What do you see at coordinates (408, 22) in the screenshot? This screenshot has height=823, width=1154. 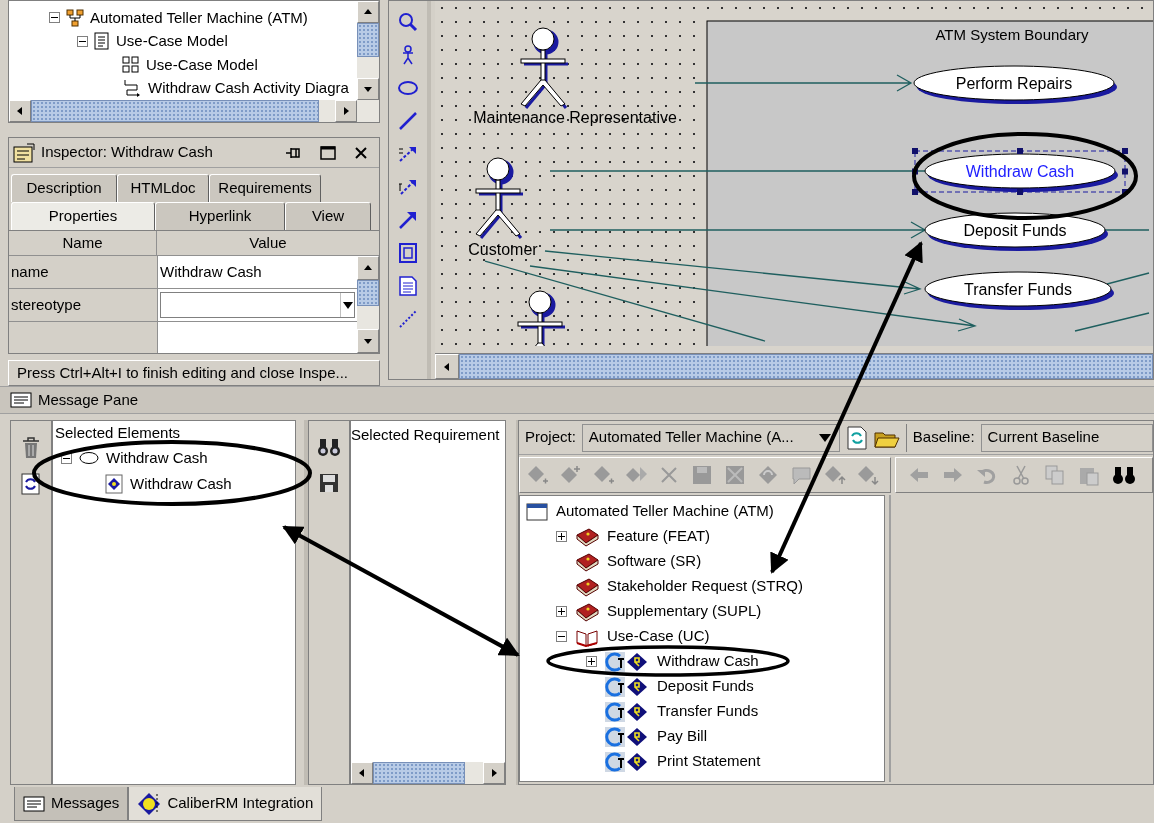 I see `search-icon` at bounding box center [408, 22].